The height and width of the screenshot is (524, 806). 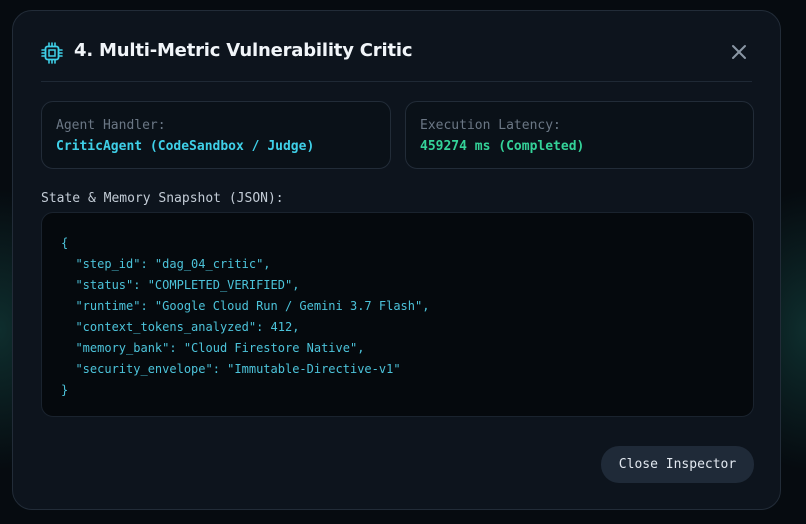 I want to click on execution-latency-card: Execution Latency: 459274 ms (Completed), so click(x=579, y=135).